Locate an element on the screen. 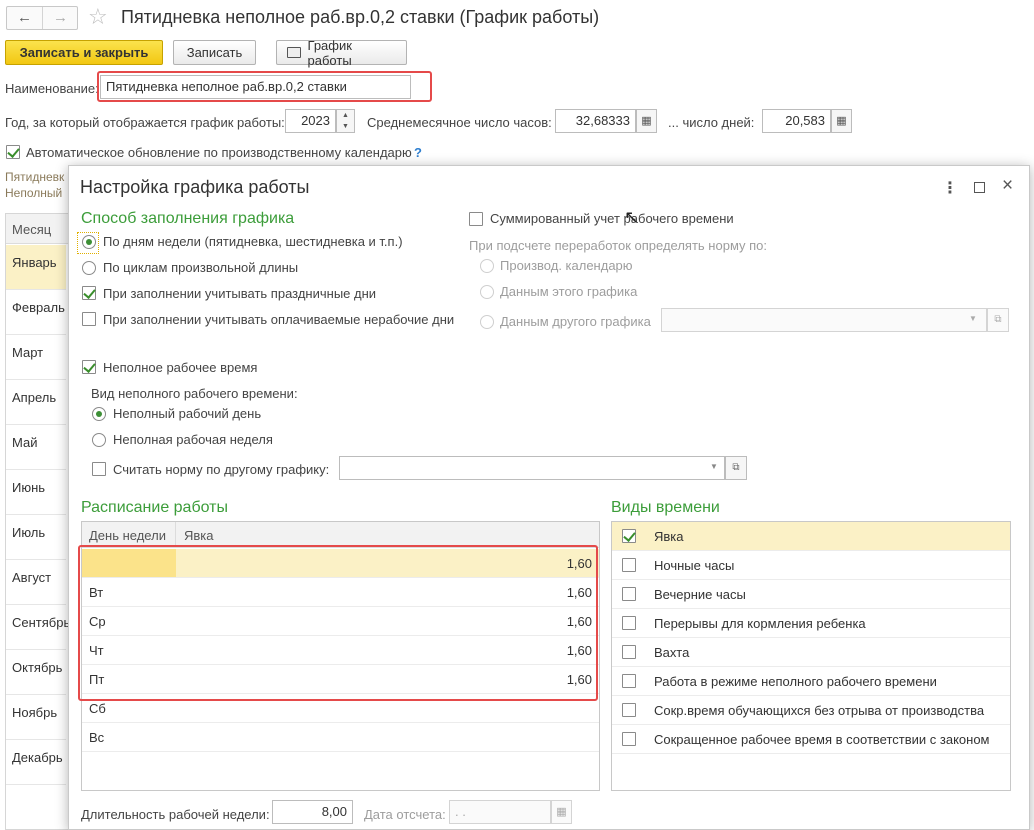  month-label: Январь is located at coordinates (34, 262).